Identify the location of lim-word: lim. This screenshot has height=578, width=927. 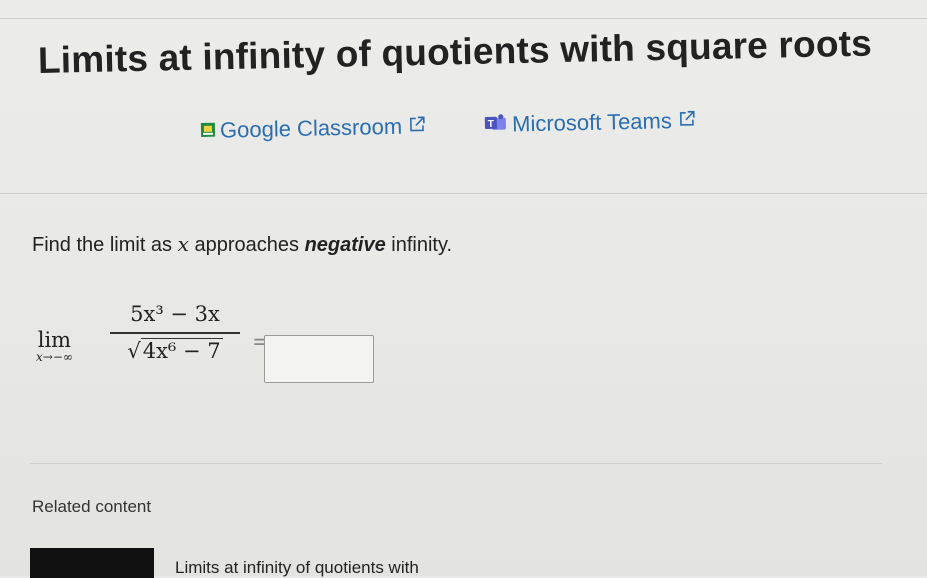
(54, 340).